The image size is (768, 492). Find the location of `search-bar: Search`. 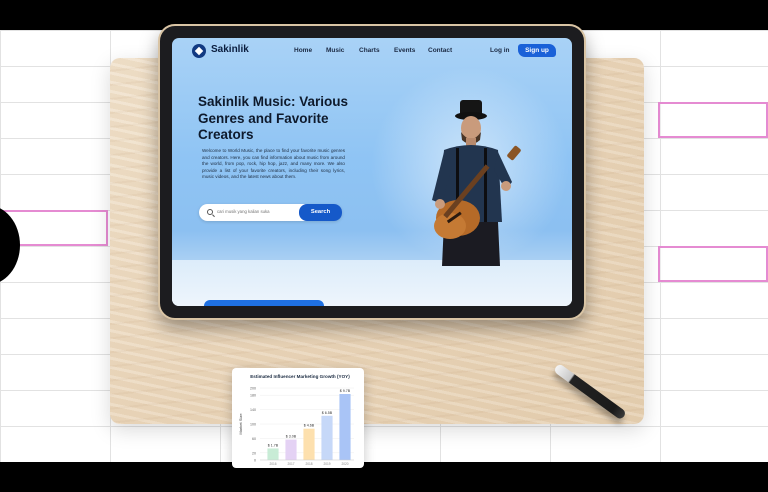

search-bar: Search is located at coordinates (270, 212).